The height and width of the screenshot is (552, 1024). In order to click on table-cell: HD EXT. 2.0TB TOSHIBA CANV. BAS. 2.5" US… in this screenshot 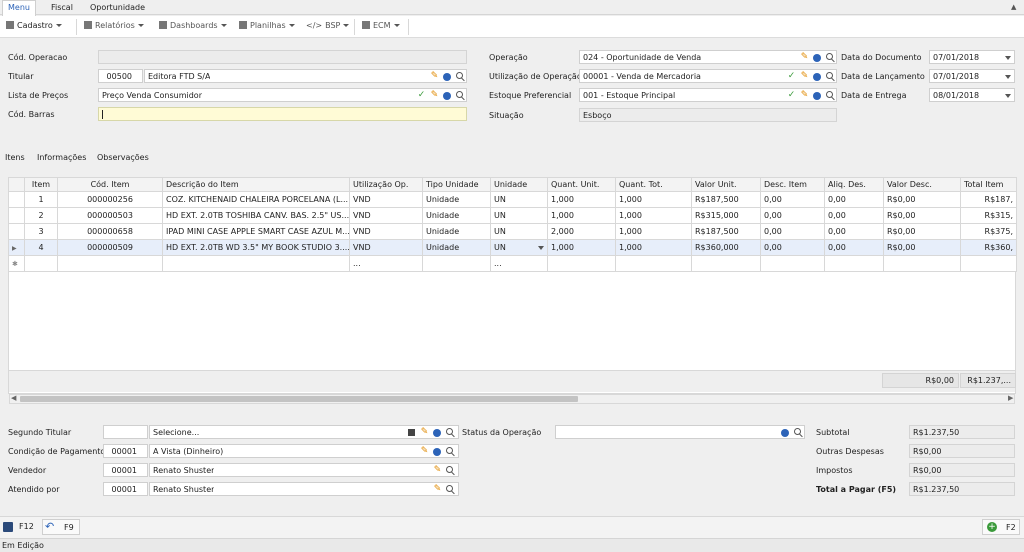, I will do `click(256, 215)`.